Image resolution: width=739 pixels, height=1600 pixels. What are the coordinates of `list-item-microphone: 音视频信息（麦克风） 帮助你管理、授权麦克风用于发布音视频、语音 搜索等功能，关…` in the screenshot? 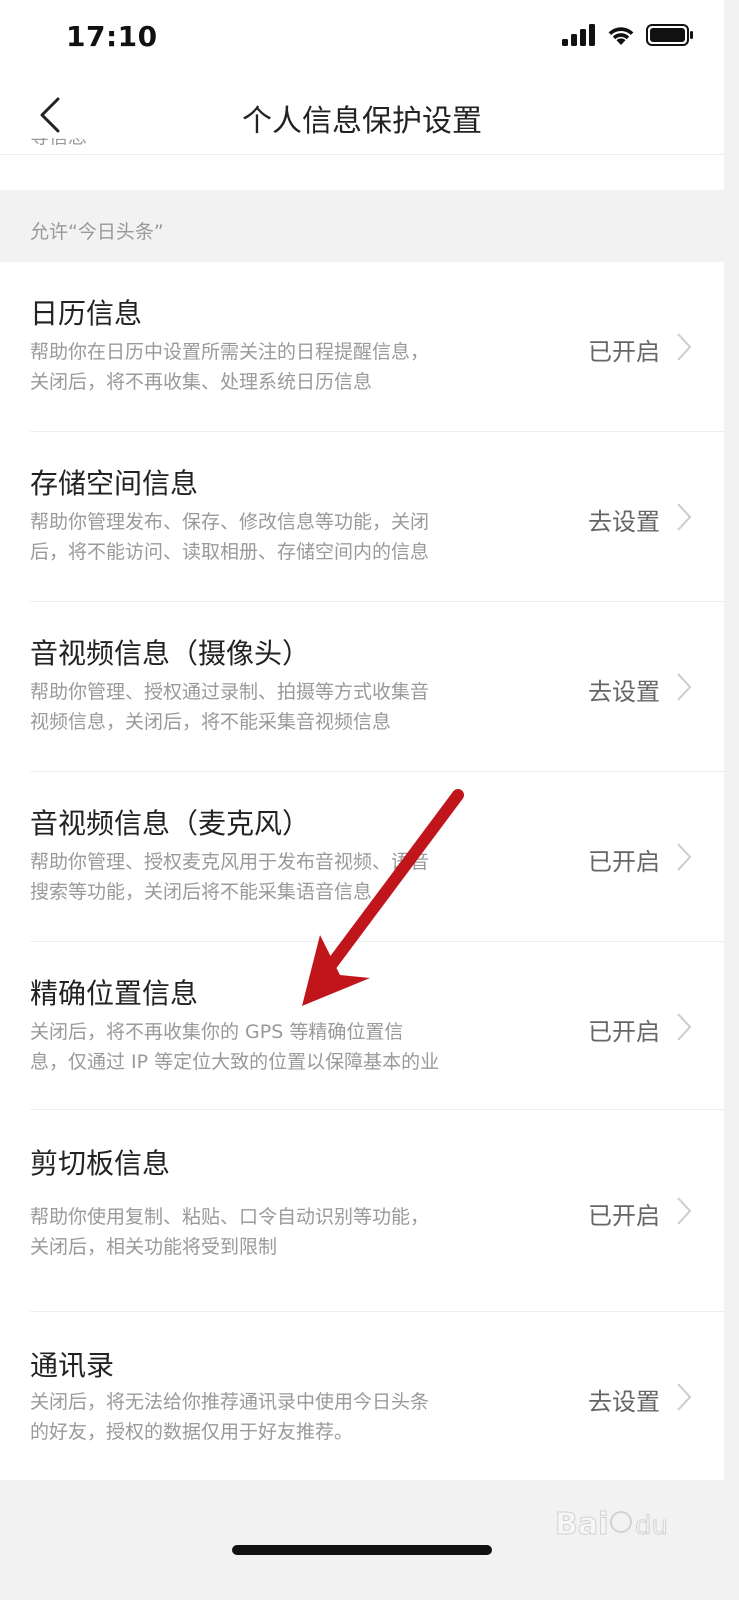 It's located at (362, 857).